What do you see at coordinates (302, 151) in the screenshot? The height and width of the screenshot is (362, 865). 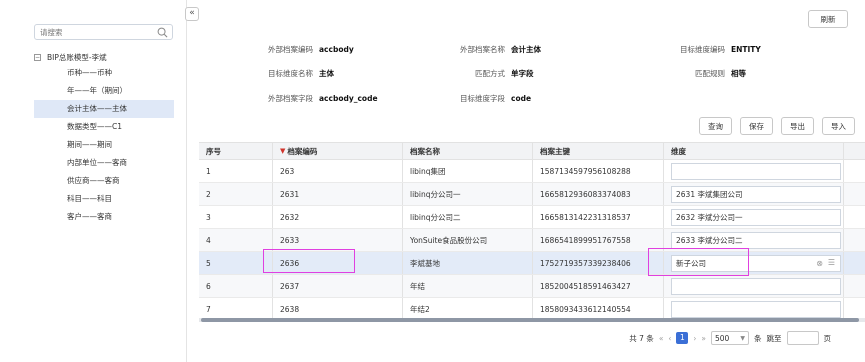 I see `header-code-label: 档案编码` at bounding box center [302, 151].